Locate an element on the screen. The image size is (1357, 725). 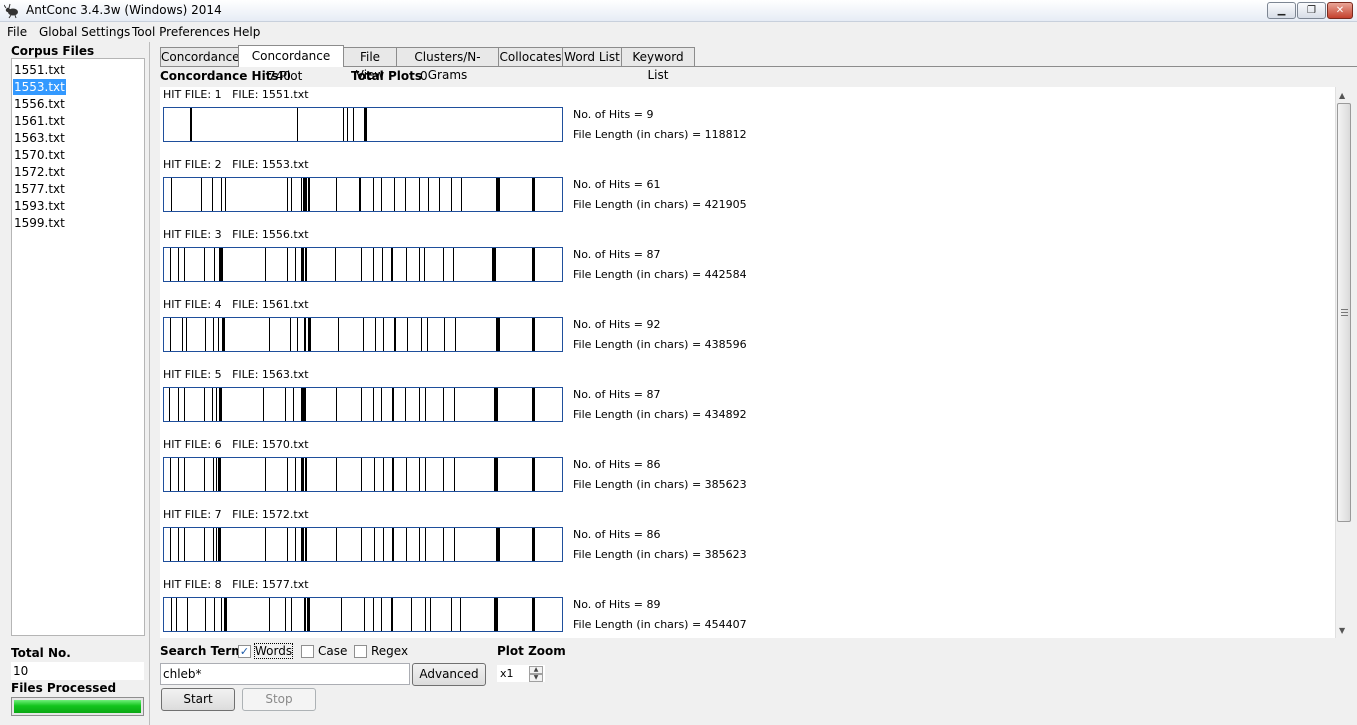
corpus-file-item: 1561.txt is located at coordinates (39, 121).